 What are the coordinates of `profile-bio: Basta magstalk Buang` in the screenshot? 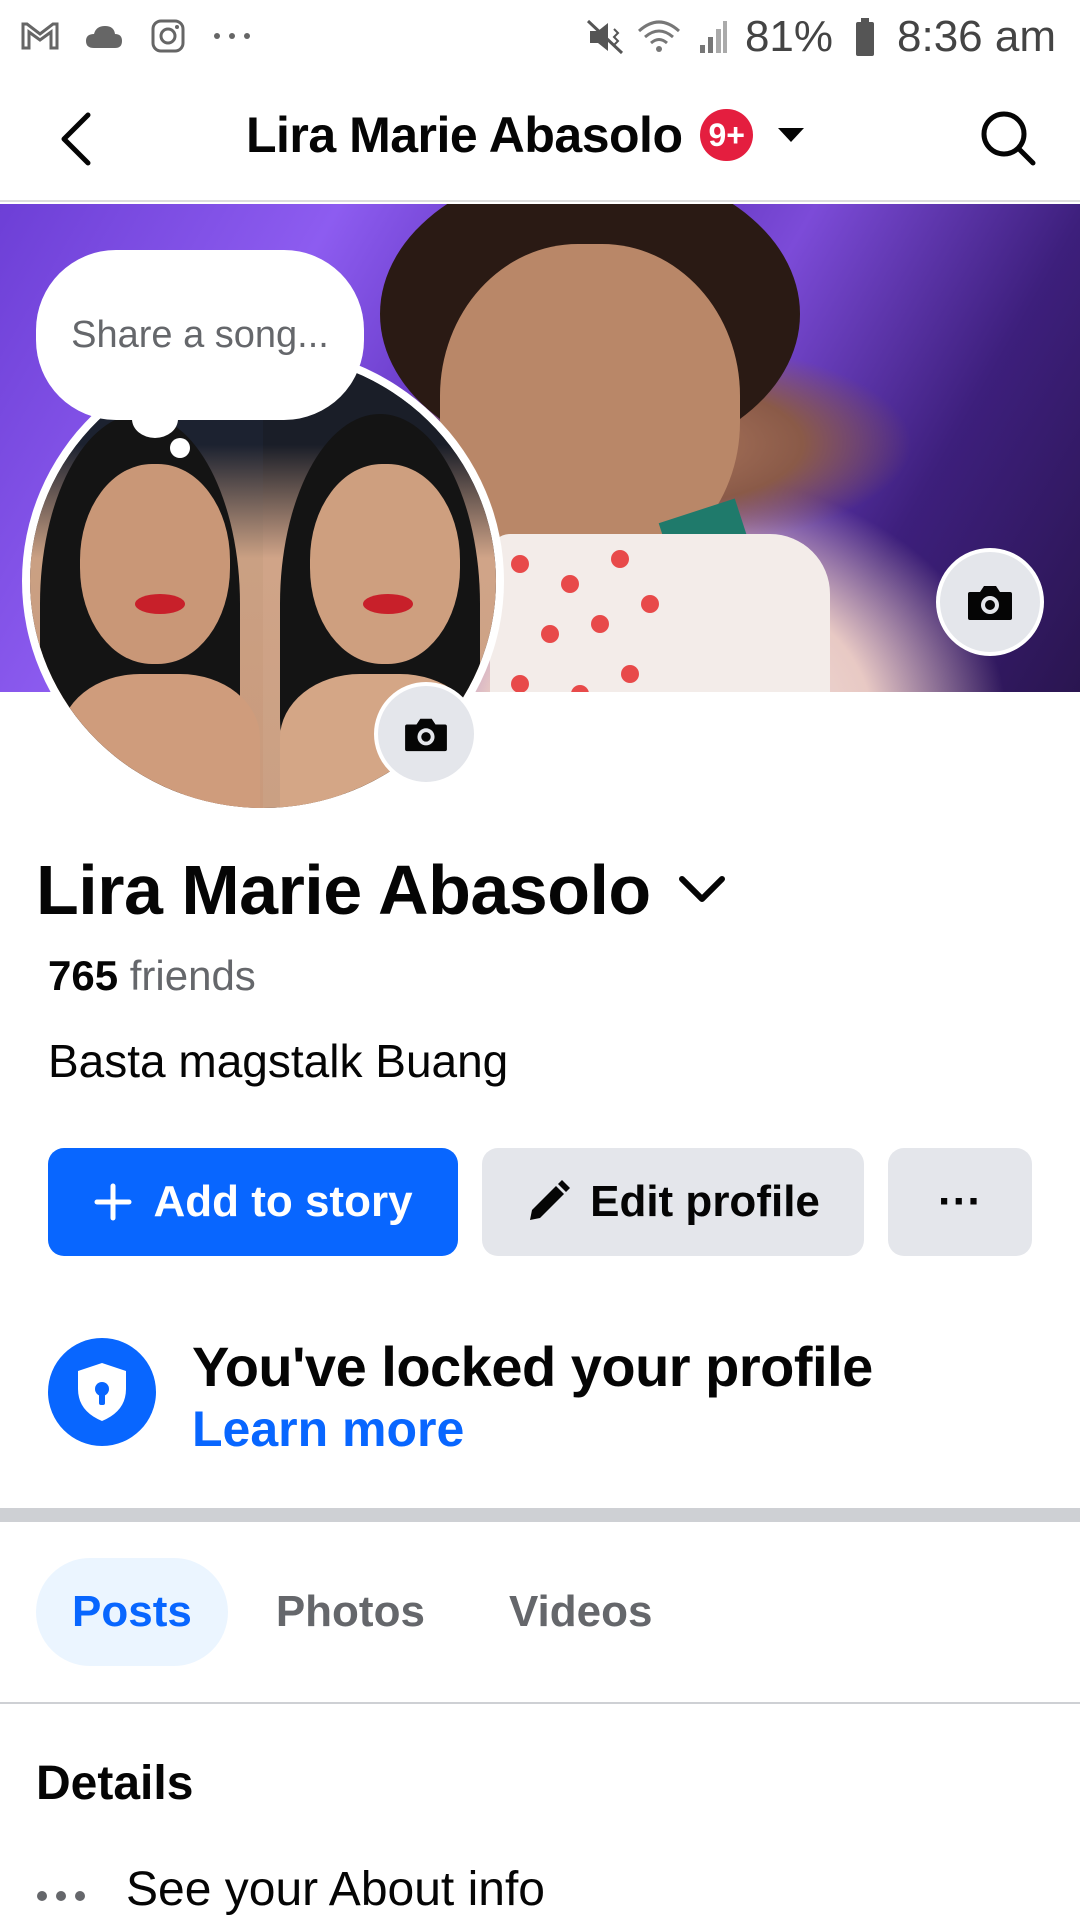 It's located at (278, 1061).